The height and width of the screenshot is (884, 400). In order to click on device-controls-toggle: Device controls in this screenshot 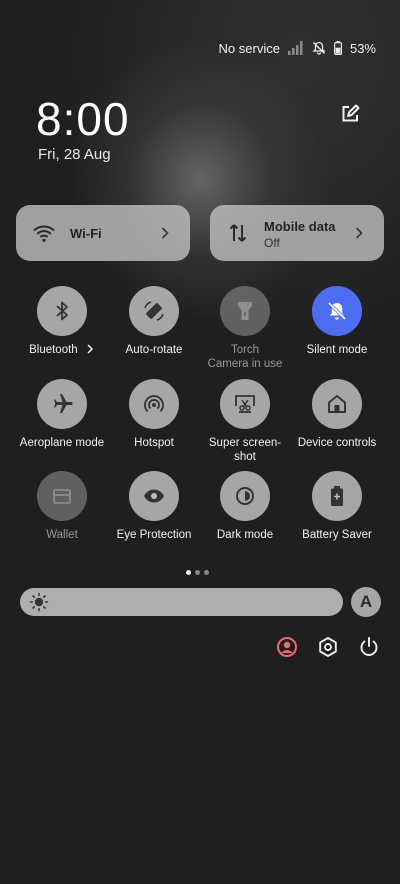, I will do `click(337, 414)`.